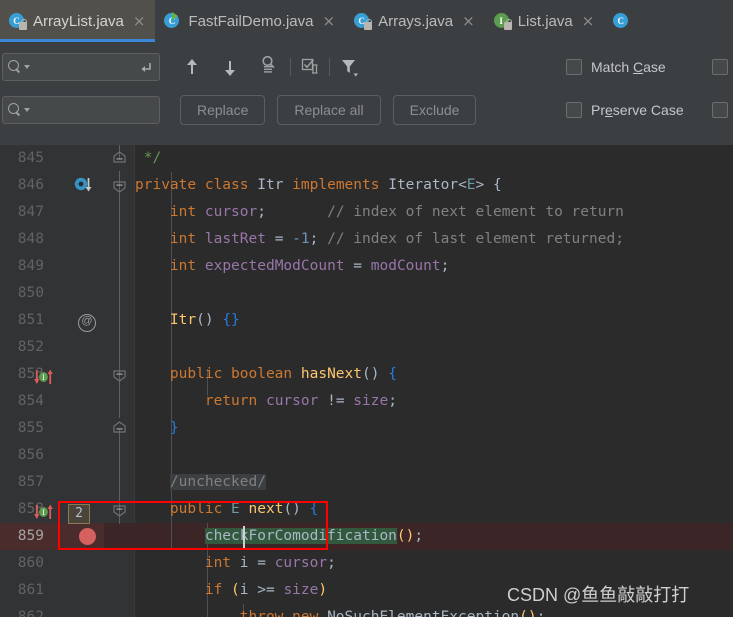 This screenshot has height=617, width=733. I want to click on editor-tab-label: FastFailDemo.java, so click(251, 21).